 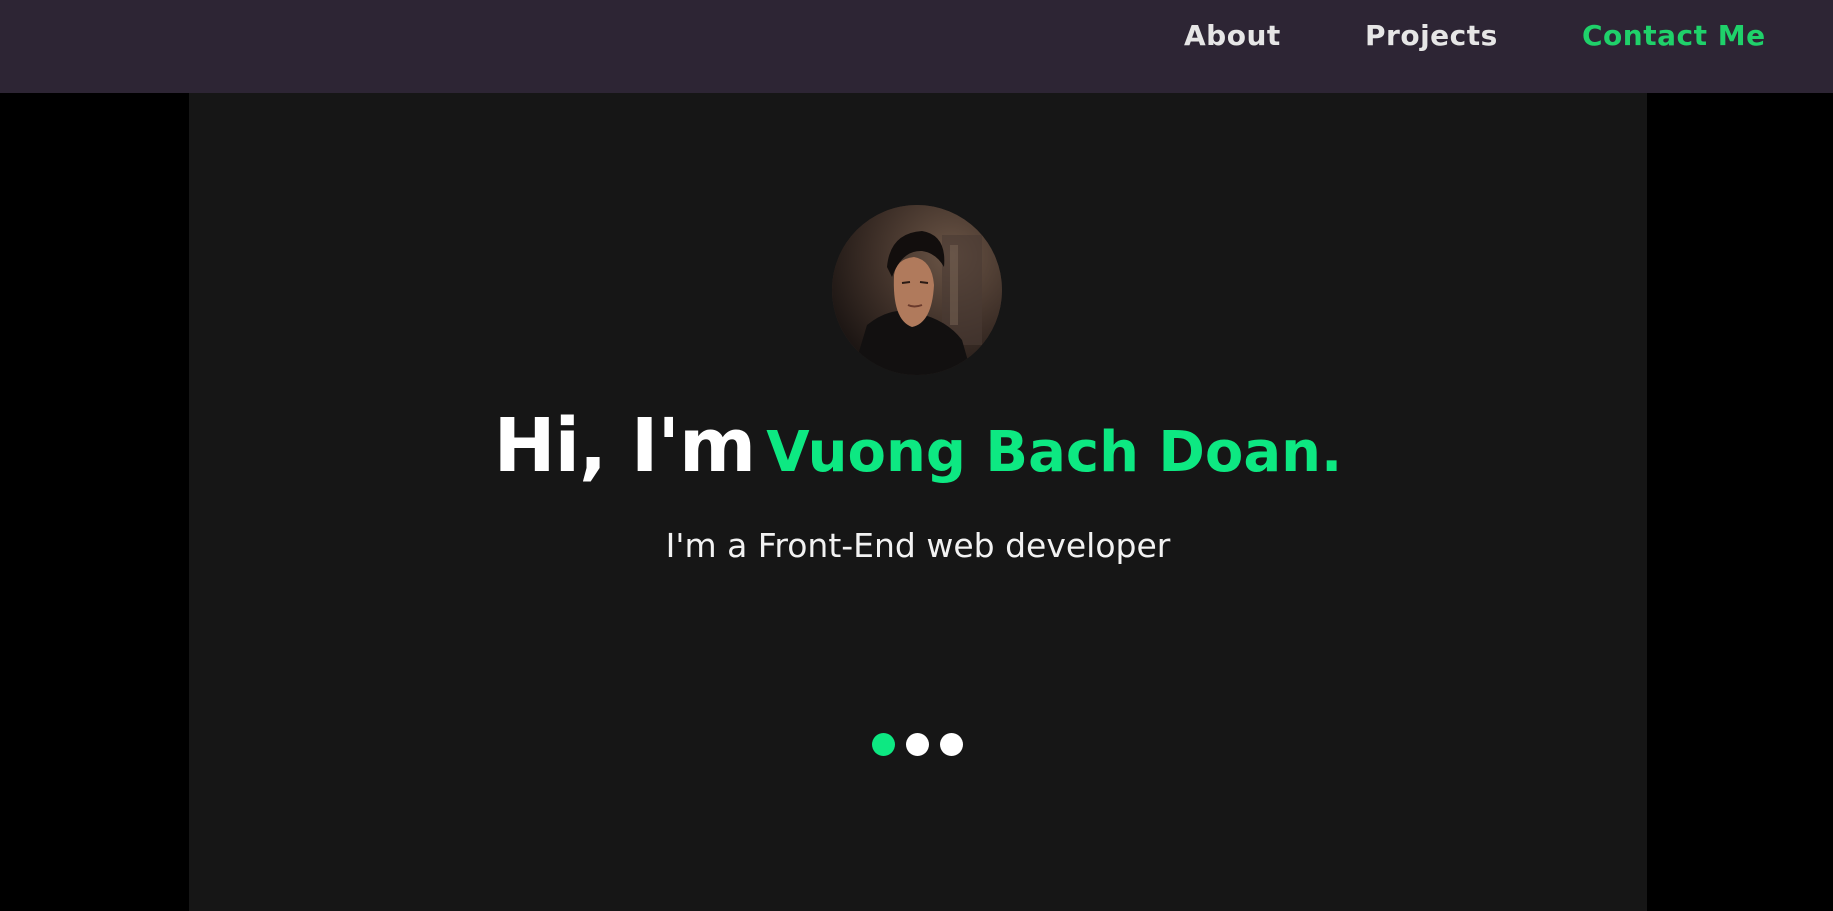 What do you see at coordinates (624, 446) in the screenshot?
I see `hero-greeting: Hi, I'm` at bounding box center [624, 446].